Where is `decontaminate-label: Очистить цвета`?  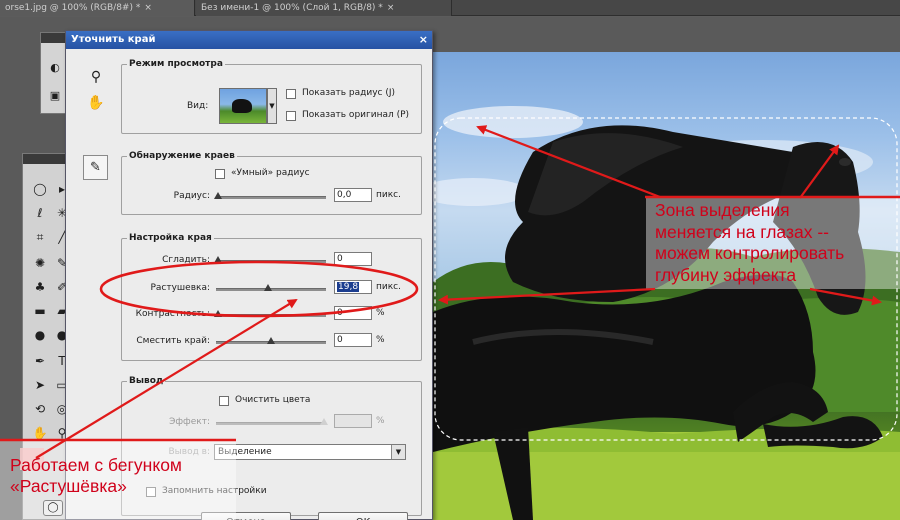 decontaminate-label: Очистить цвета is located at coordinates (273, 400).